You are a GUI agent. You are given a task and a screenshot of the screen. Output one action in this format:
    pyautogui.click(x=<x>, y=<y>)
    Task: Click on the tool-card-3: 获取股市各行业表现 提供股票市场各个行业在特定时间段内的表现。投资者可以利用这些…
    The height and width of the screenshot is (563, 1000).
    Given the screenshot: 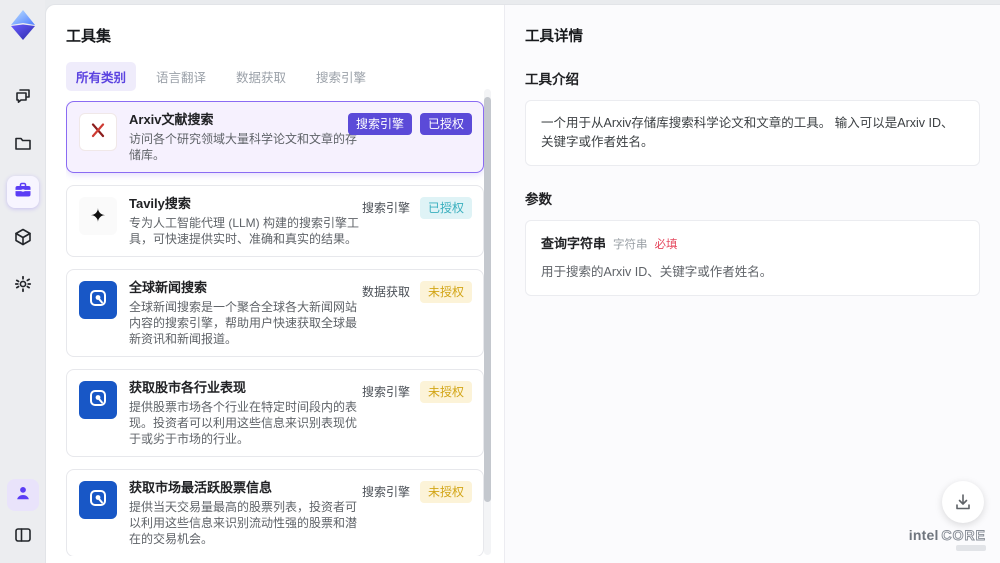 What is the action you would take?
    pyautogui.click(x=275, y=413)
    